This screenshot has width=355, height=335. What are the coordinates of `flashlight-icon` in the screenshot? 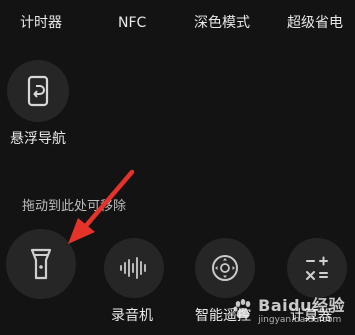 It's located at (41, 264).